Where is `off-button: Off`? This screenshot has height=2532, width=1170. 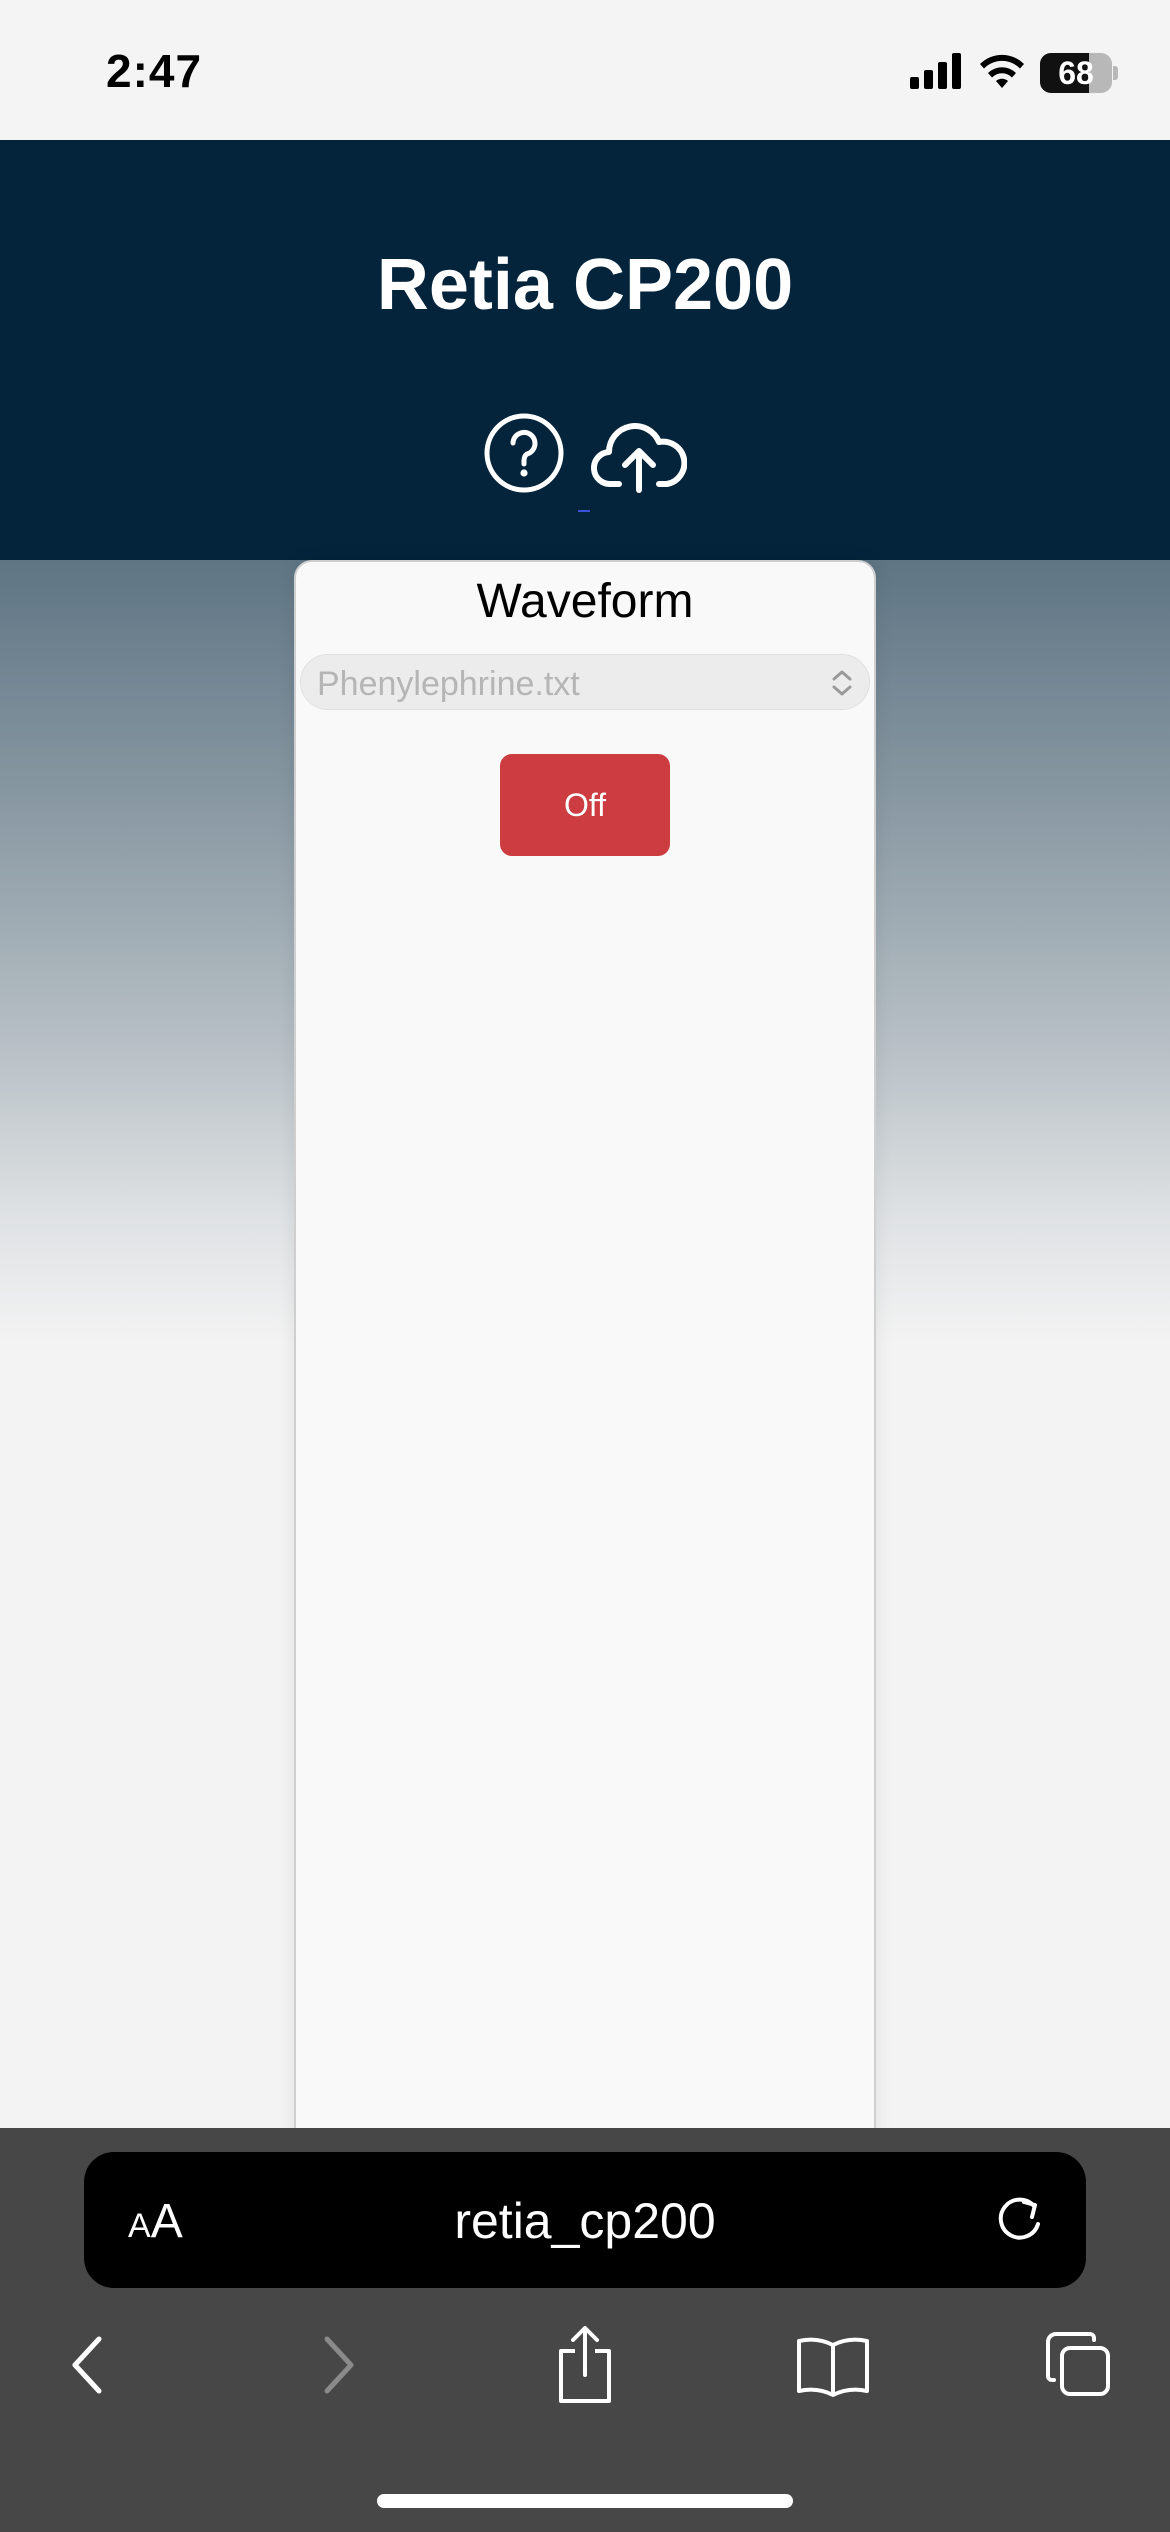
off-button: Off is located at coordinates (585, 805).